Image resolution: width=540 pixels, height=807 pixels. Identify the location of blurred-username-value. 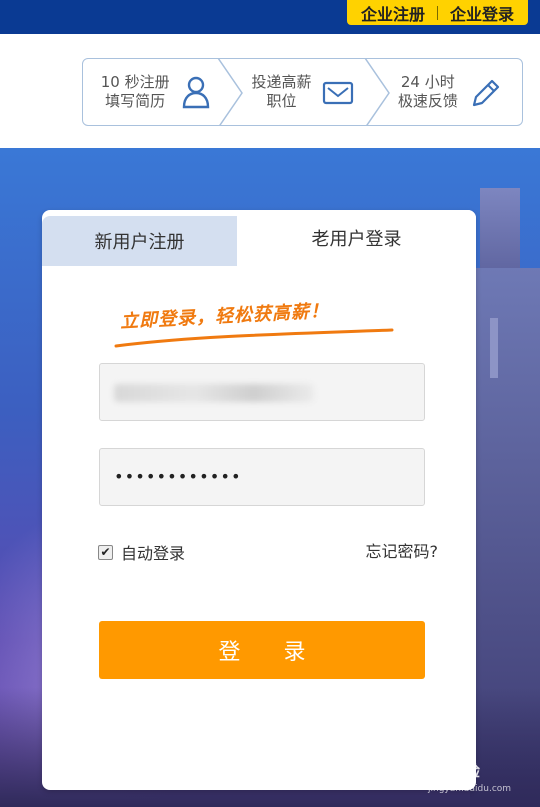
(214, 393).